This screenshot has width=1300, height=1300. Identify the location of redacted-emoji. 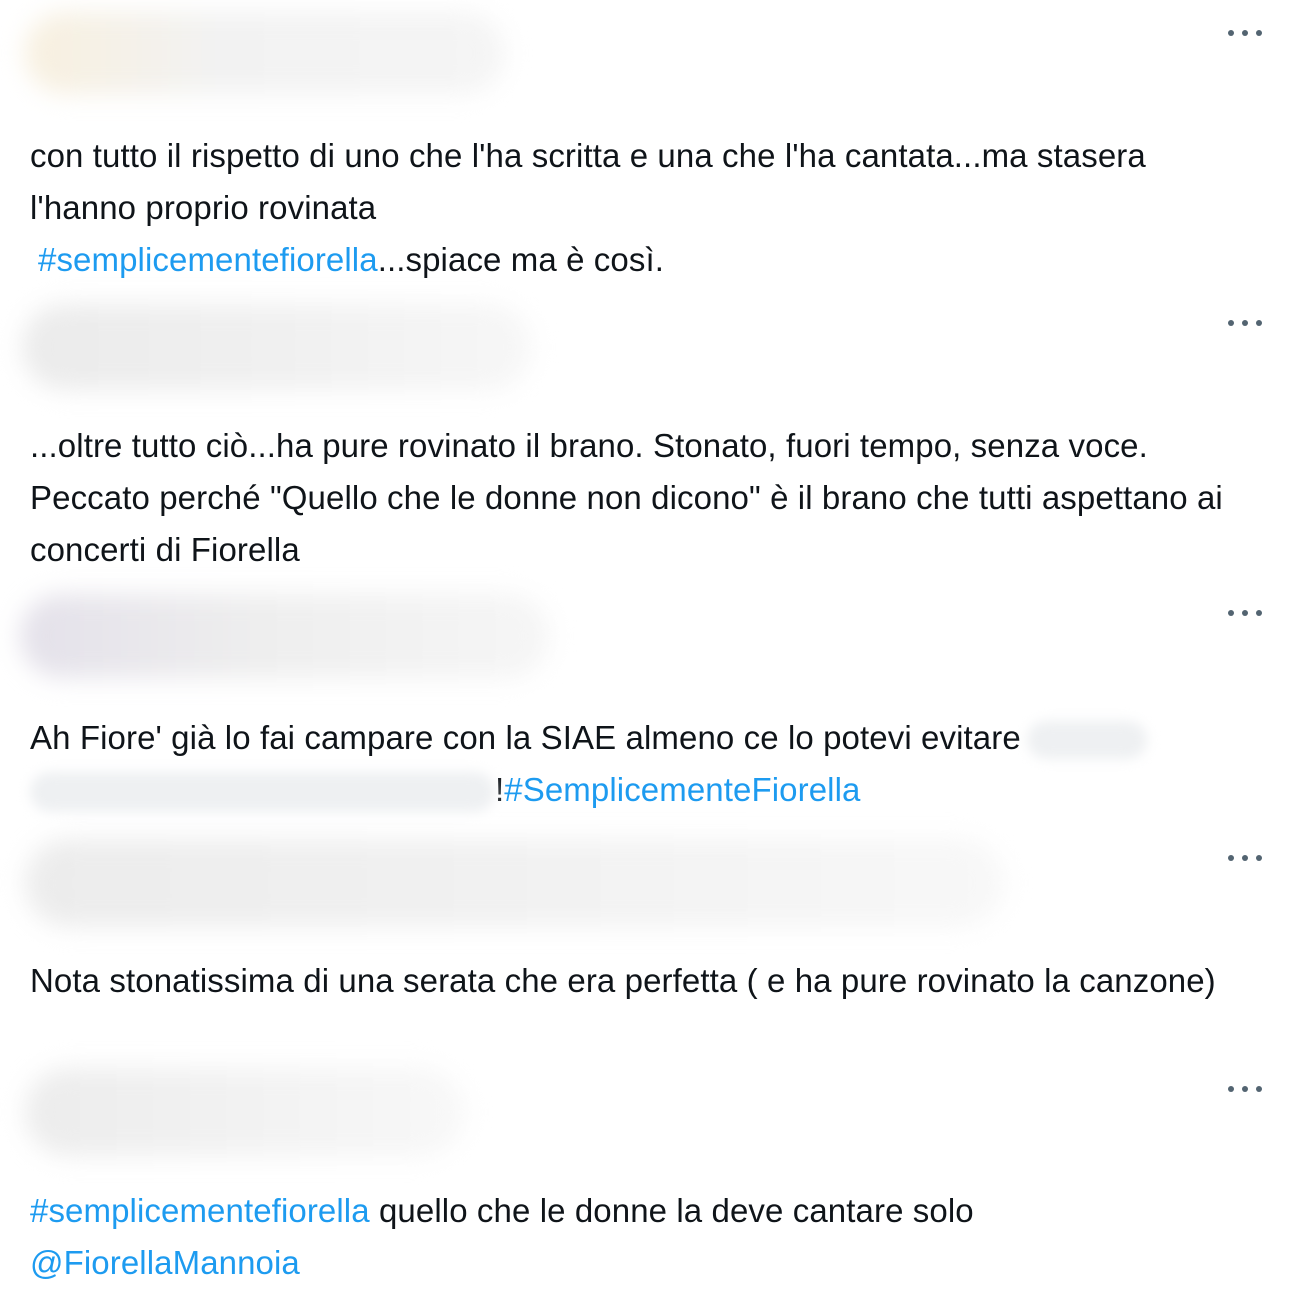
(1086, 740).